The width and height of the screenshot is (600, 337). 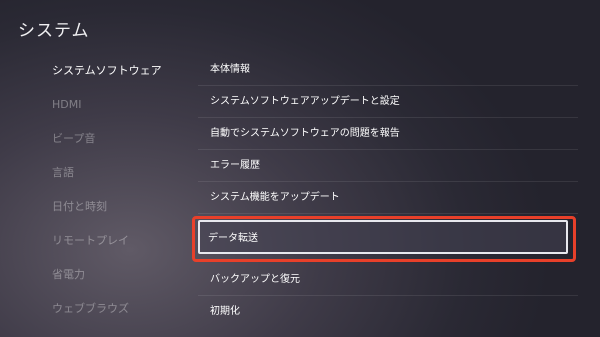 What do you see at coordinates (388, 280) in the screenshot?
I see `menu-item-backup-restore: バックアップと復元` at bounding box center [388, 280].